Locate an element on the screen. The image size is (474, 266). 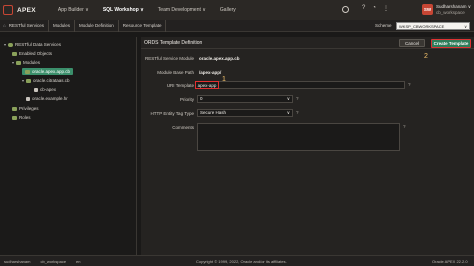
breadcrumb-label: RESTful Services is located at coordinates (26, 25).